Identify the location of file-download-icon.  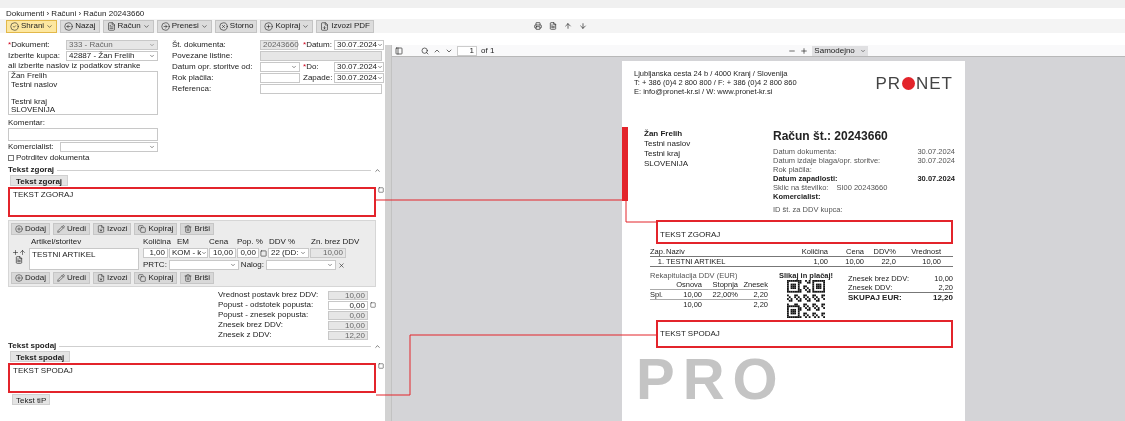
(101, 278).